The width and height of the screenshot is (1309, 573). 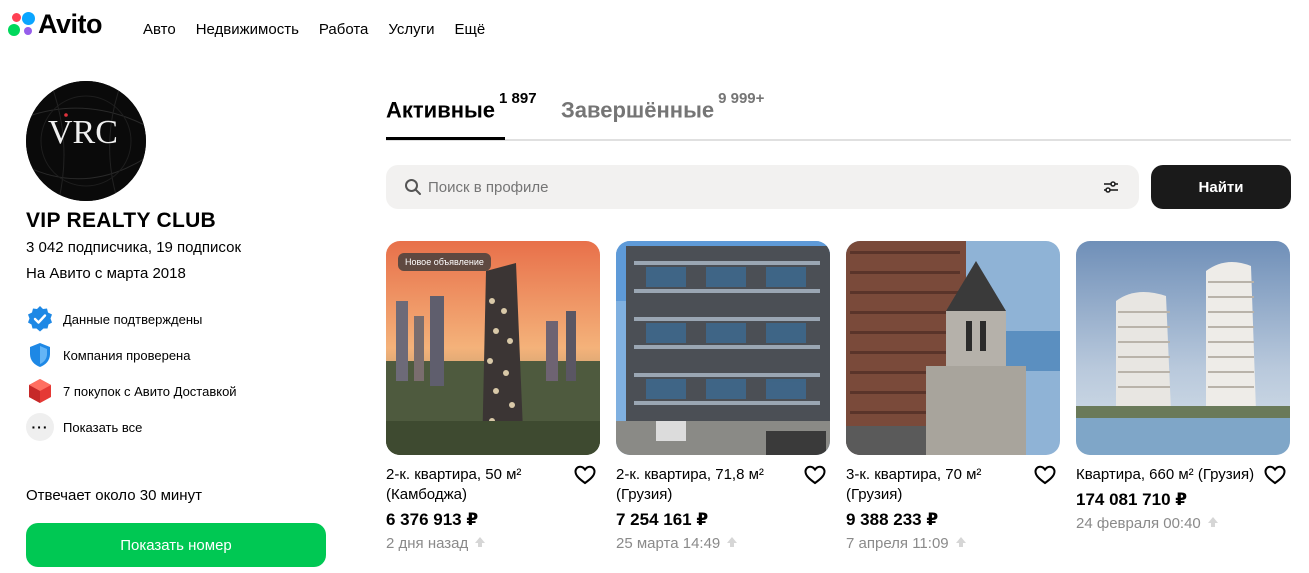 What do you see at coordinates (444, 262) in the screenshot?
I see `new-listing-badge: Новое объявление` at bounding box center [444, 262].